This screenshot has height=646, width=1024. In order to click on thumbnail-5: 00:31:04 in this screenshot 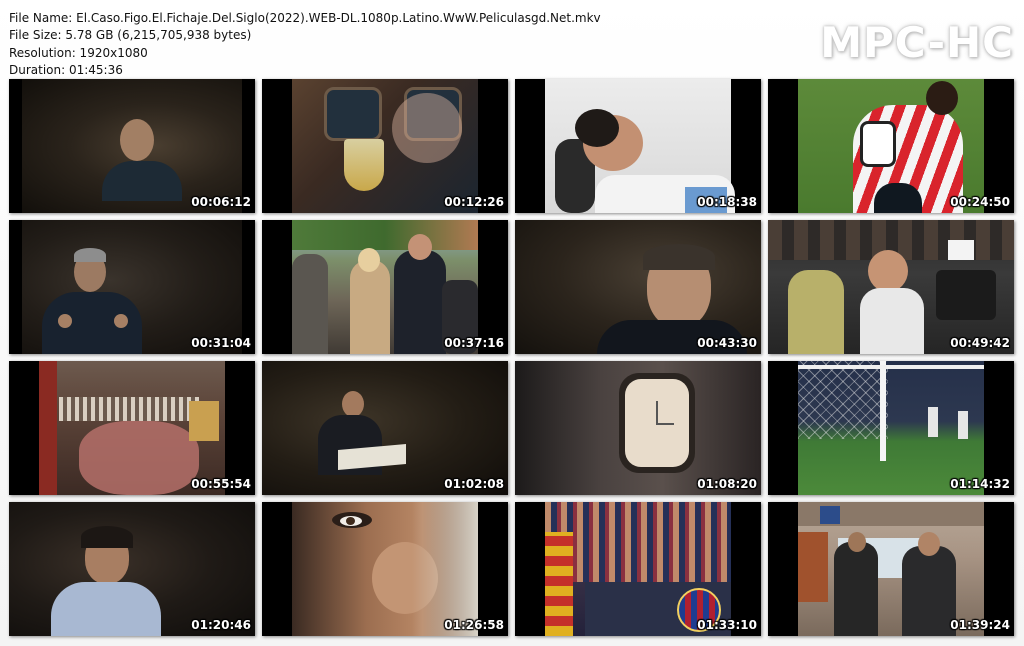, I will do `click(132, 287)`.